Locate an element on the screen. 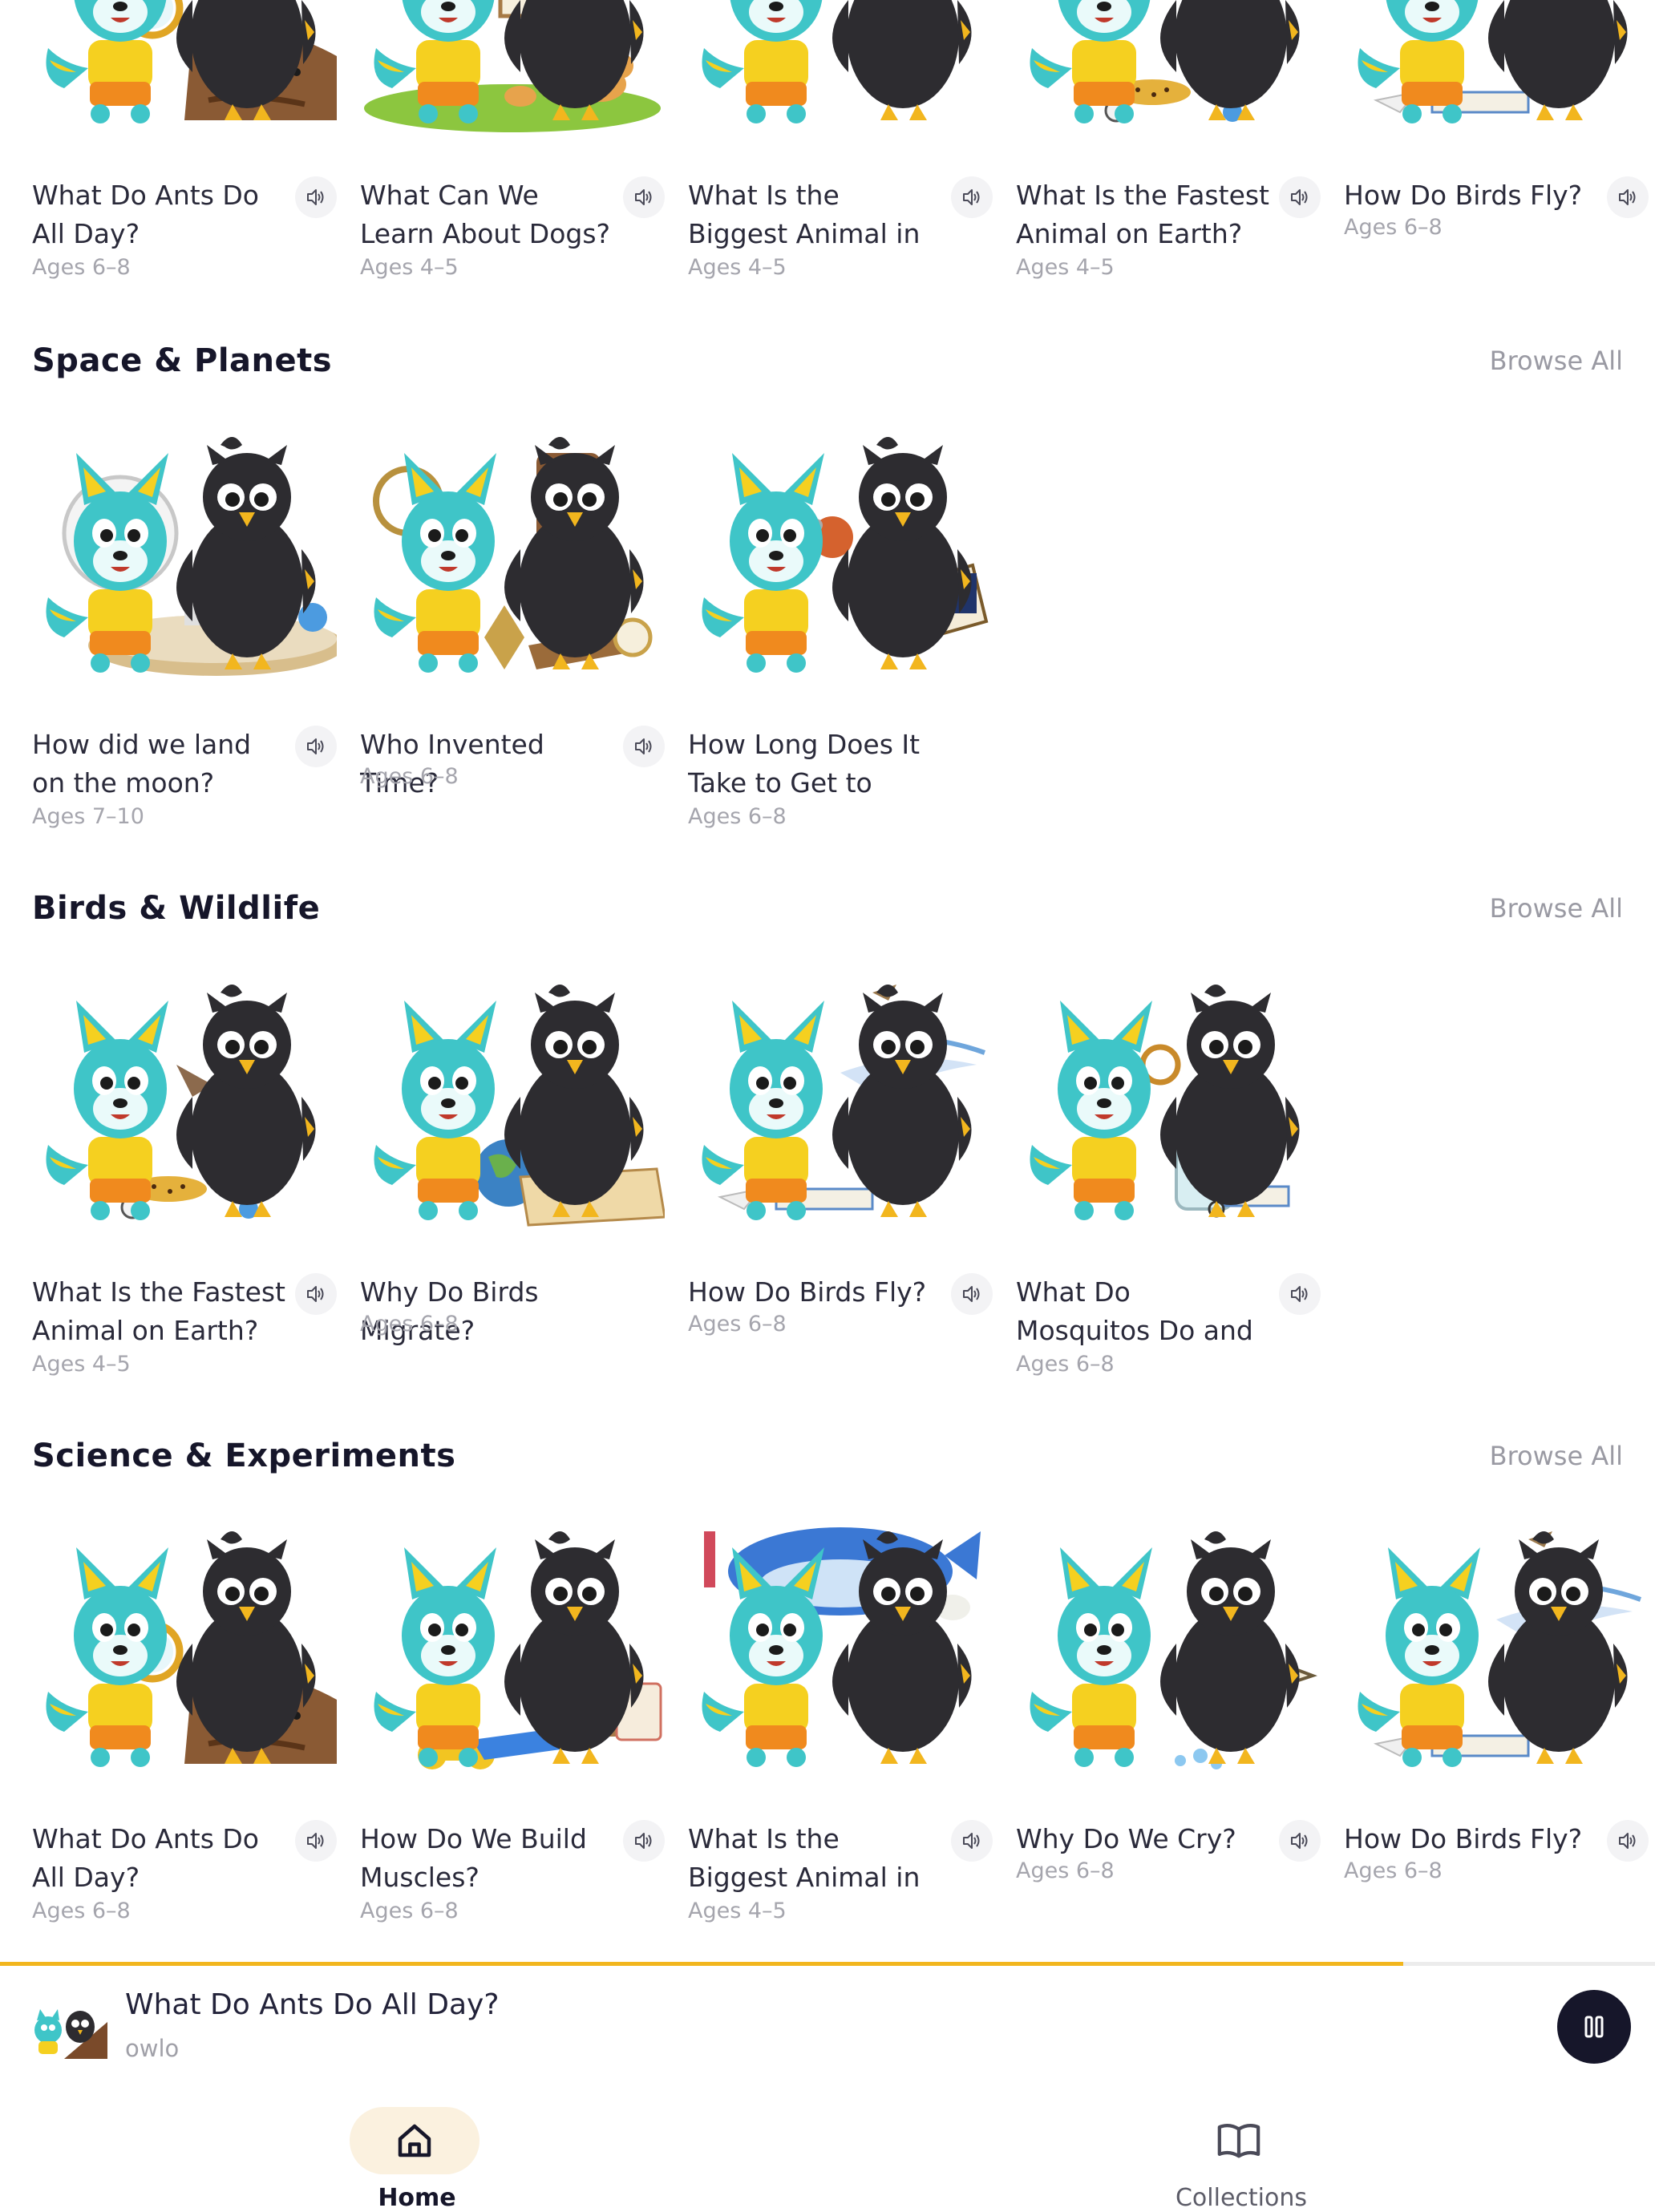 The width and height of the screenshot is (1655, 2212). book-icon is located at coordinates (1238, 2141).